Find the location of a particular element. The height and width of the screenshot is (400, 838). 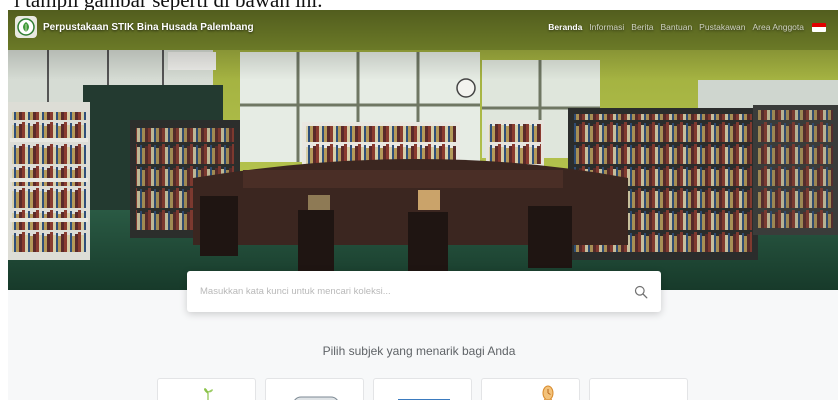

search-input is located at coordinates (404, 291).